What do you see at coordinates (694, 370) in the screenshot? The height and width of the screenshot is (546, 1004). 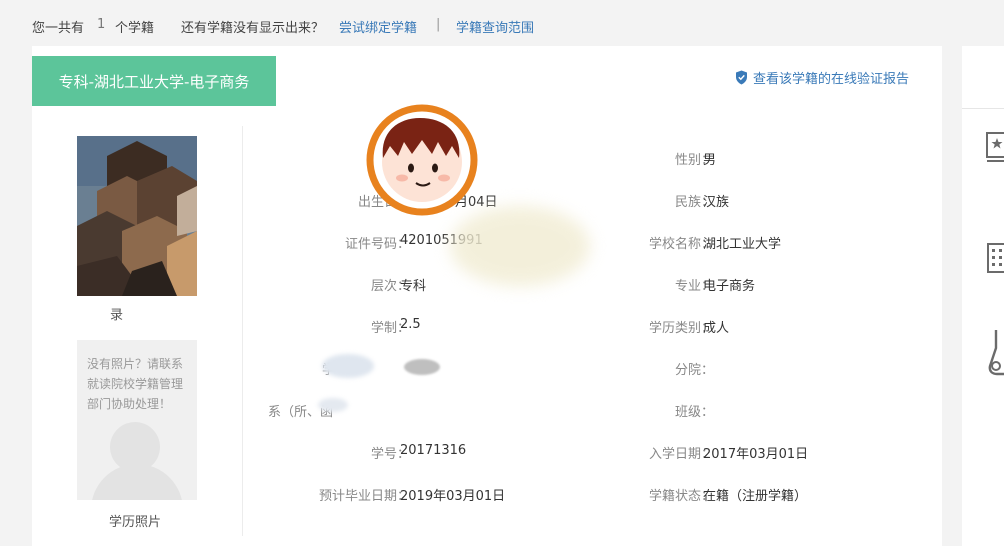 I see `label-branch: 分院：` at bounding box center [694, 370].